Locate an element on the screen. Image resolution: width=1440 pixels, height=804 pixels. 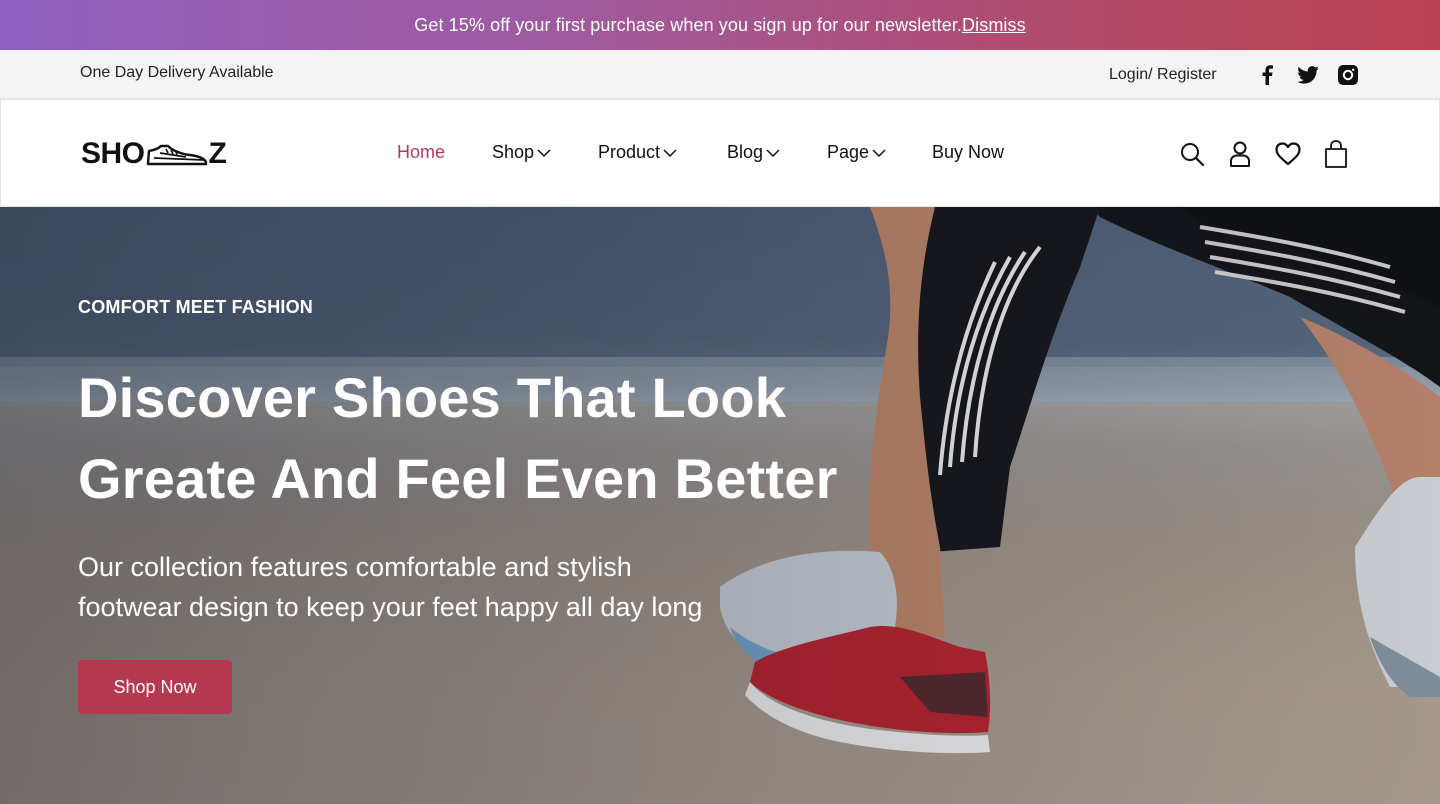
login-register-link: Login/ Register is located at coordinates (1163, 75).